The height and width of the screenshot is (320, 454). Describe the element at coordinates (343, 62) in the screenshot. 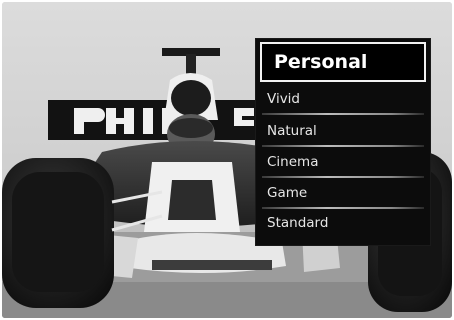

I see `menu-item-selected: Personal` at that location.